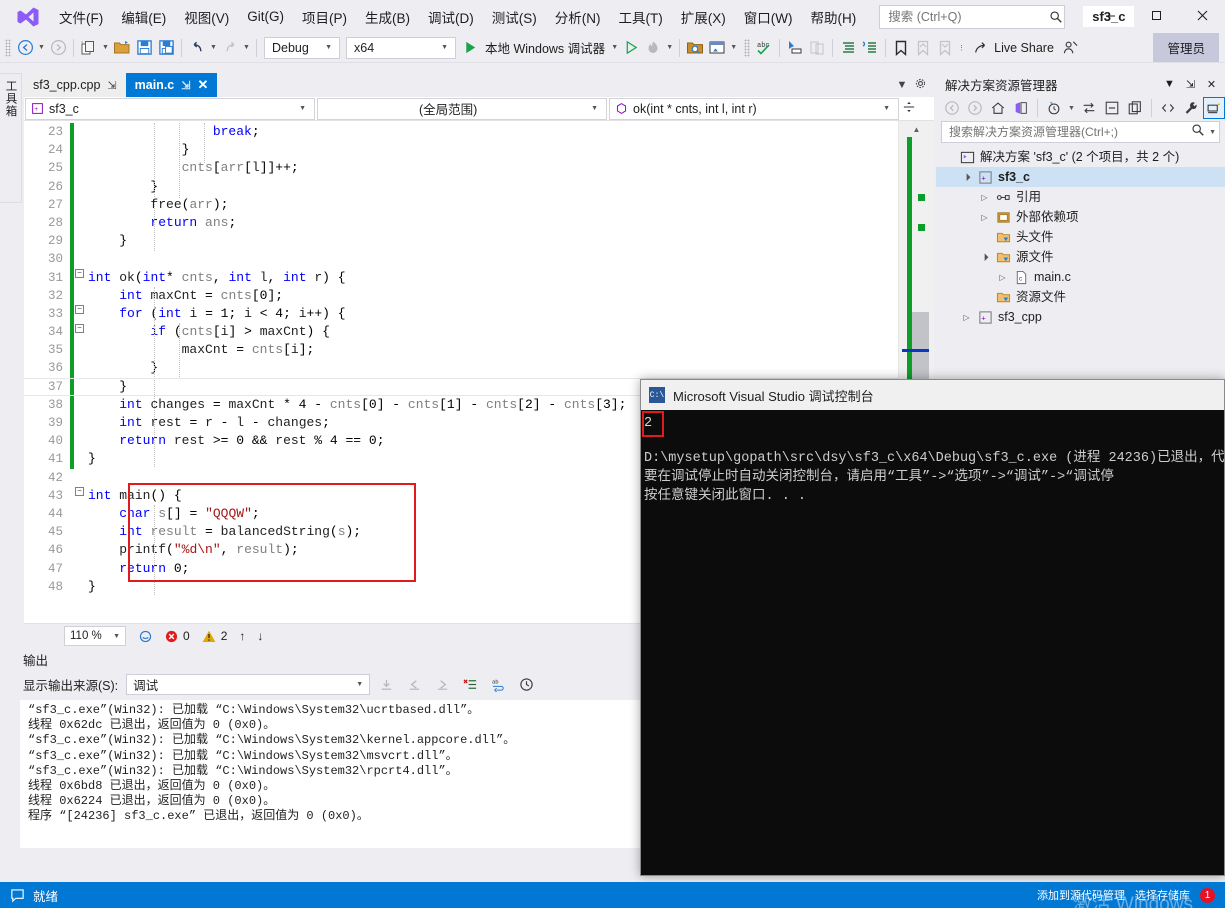 This screenshot has width=1225, height=908. I want to click on undo-dropdown-icon: ▼, so click(213, 48).